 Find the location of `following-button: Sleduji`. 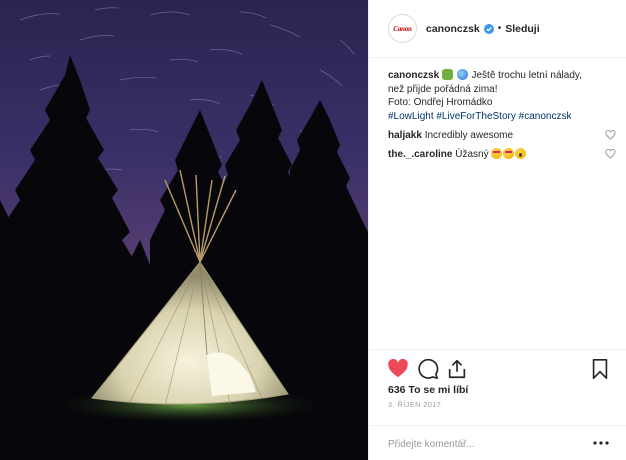

following-button: Sleduji is located at coordinates (522, 29).